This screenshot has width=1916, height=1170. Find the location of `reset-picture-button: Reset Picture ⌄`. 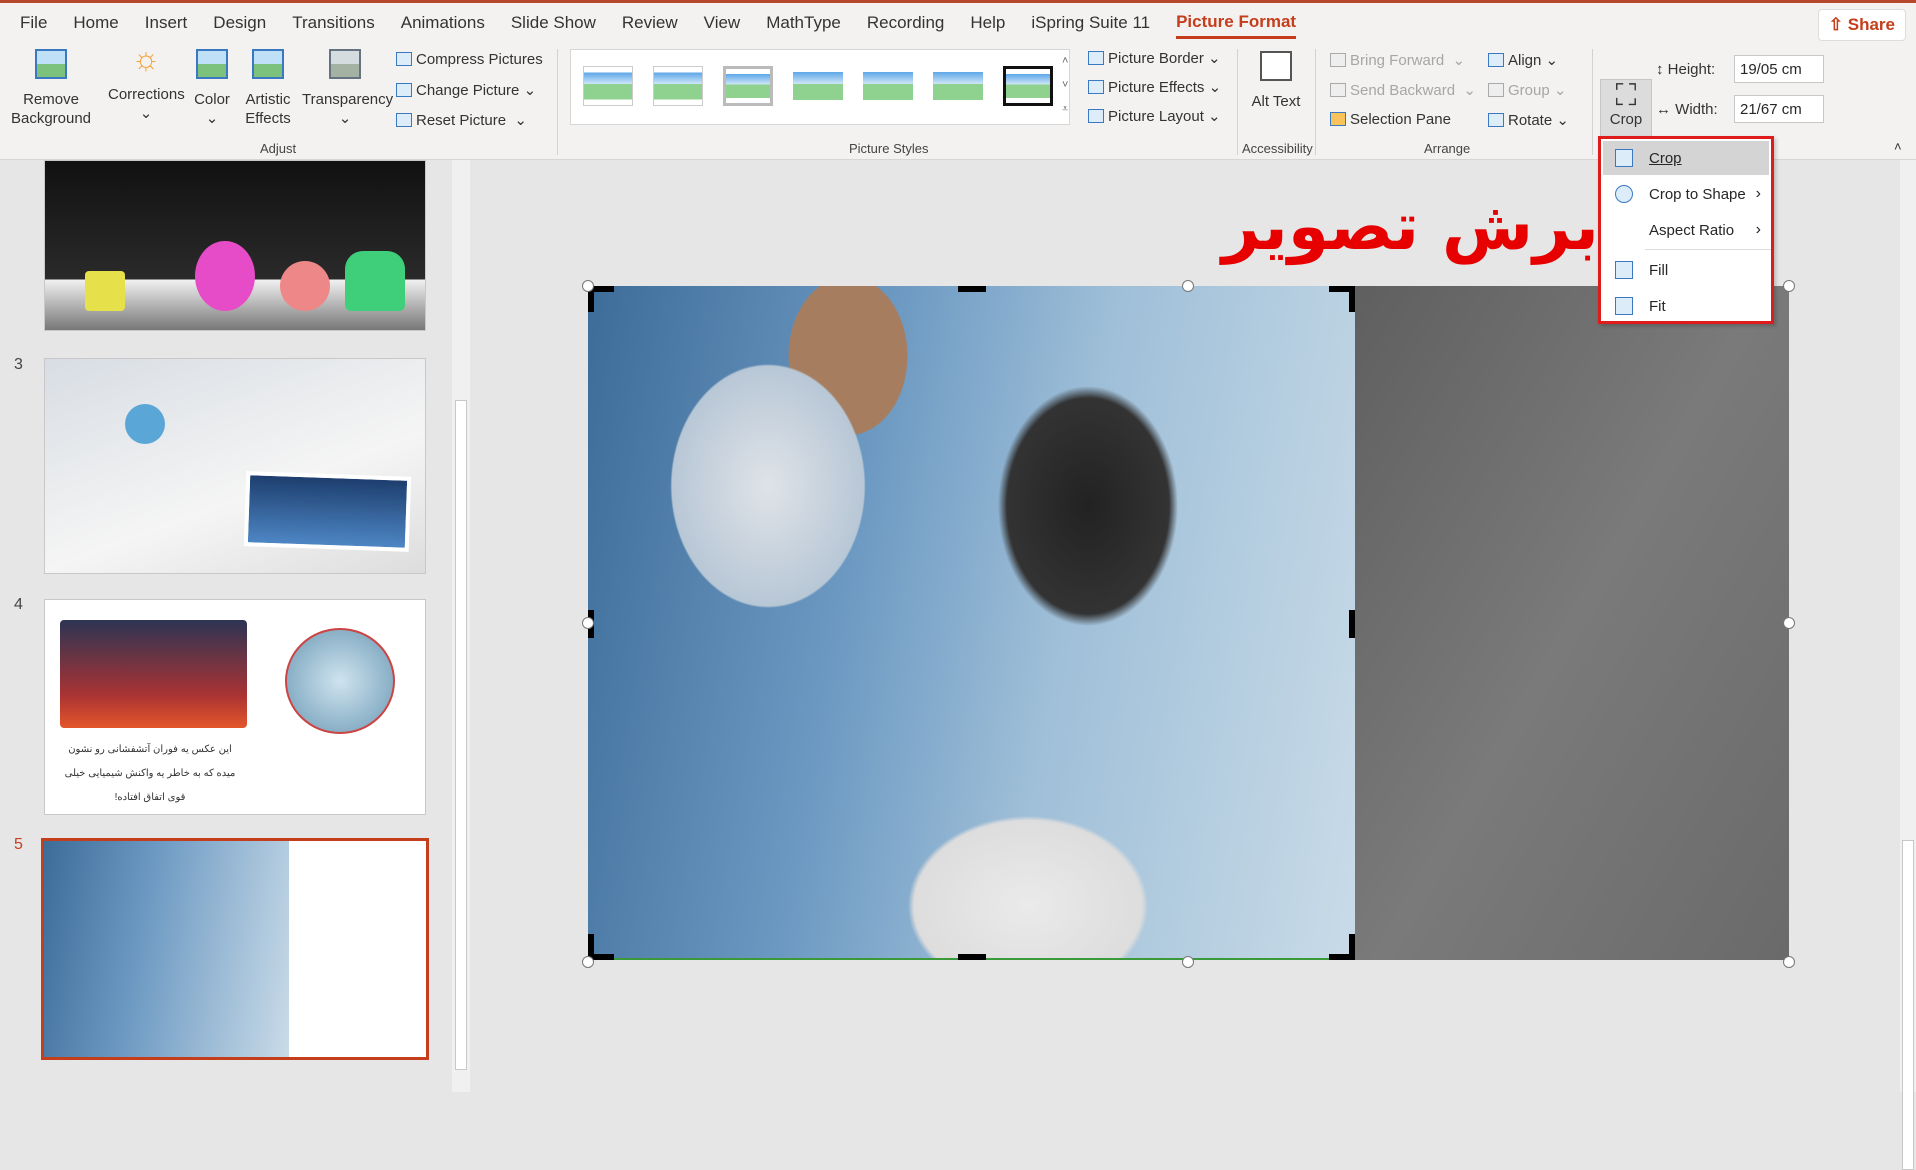

reset-picture-button: Reset Picture ⌄ is located at coordinates (461, 120).